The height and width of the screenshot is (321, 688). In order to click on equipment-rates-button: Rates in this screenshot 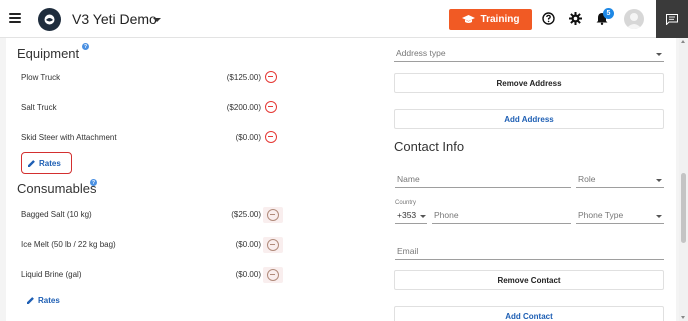, I will do `click(46, 163)`.